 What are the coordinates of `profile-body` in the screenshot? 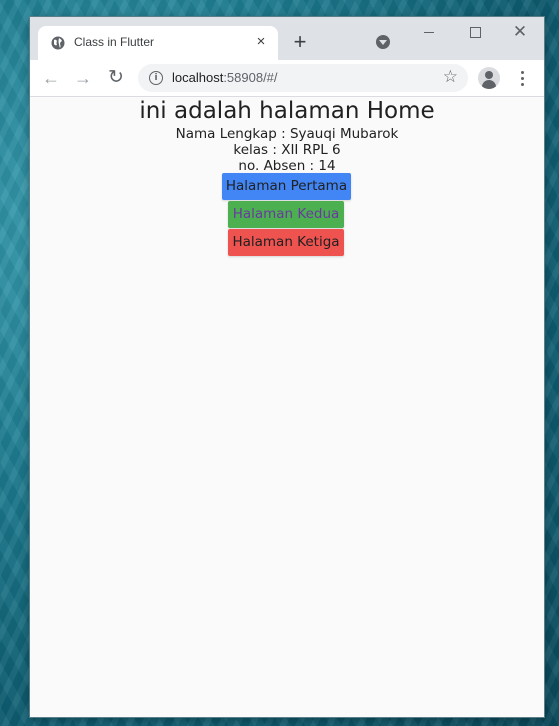 It's located at (489, 84).